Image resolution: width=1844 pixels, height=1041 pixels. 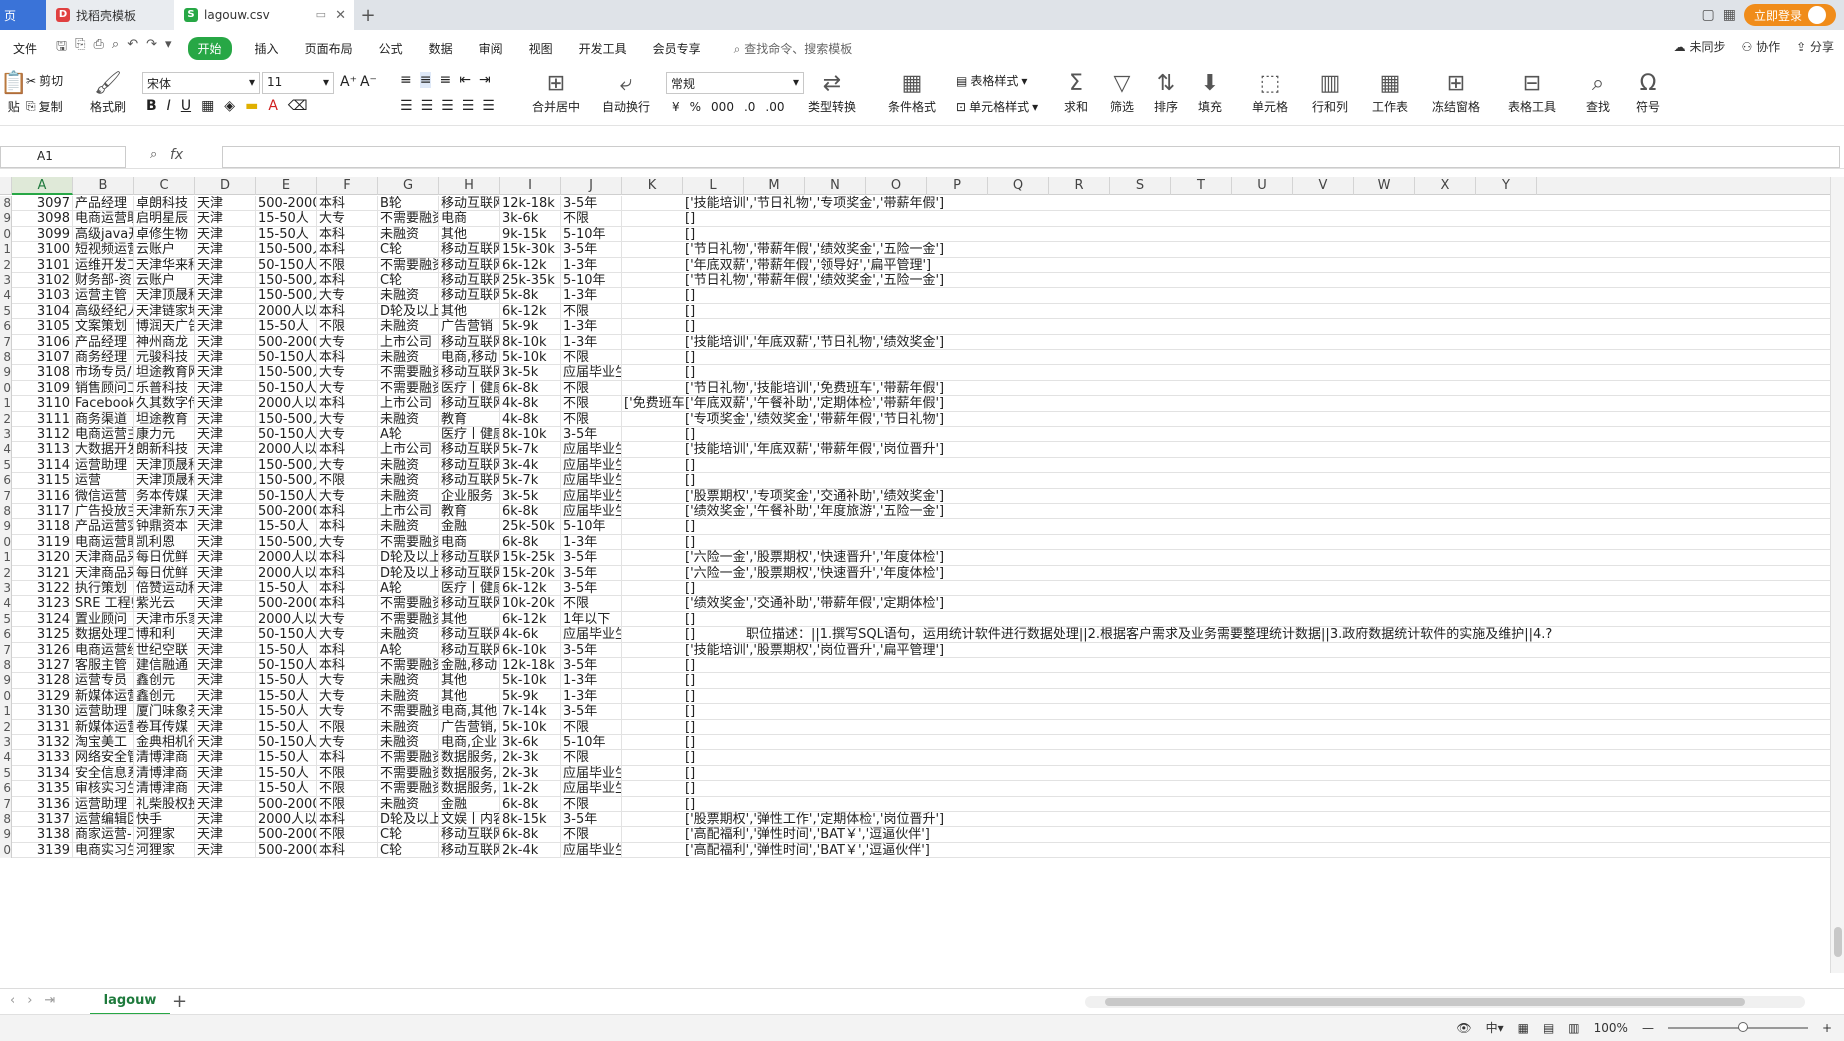 What do you see at coordinates (626, 92) in the screenshot?
I see `auto-wrap-button: ⤶ 自动换行` at bounding box center [626, 92].